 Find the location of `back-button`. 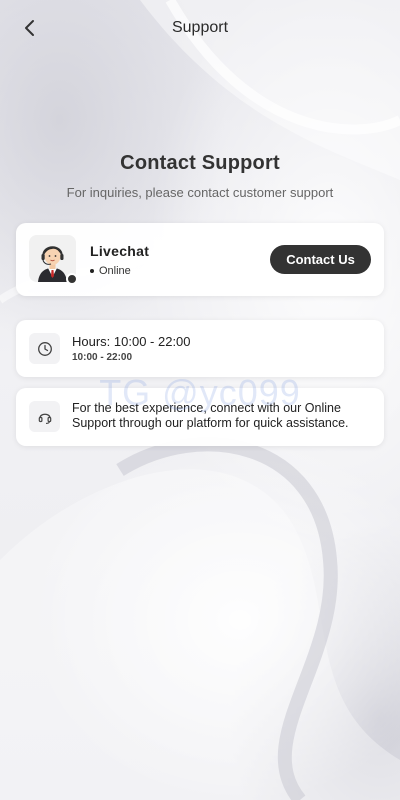

back-button is located at coordinates (30, 28).